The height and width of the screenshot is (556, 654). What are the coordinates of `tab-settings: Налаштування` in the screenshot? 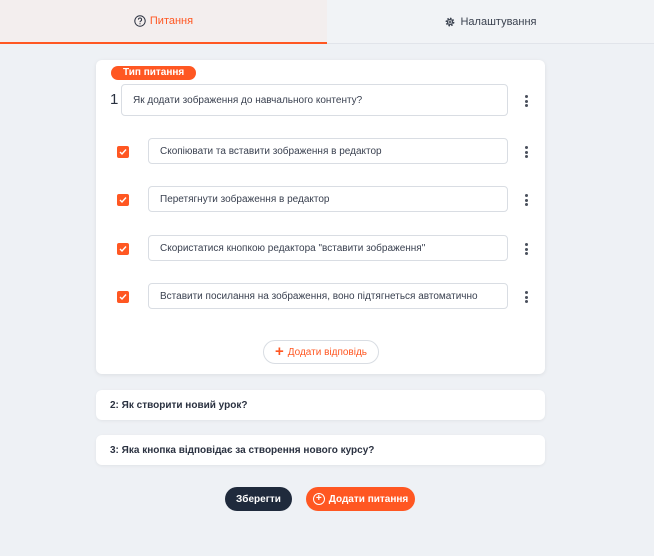 It's located at (490, 22).